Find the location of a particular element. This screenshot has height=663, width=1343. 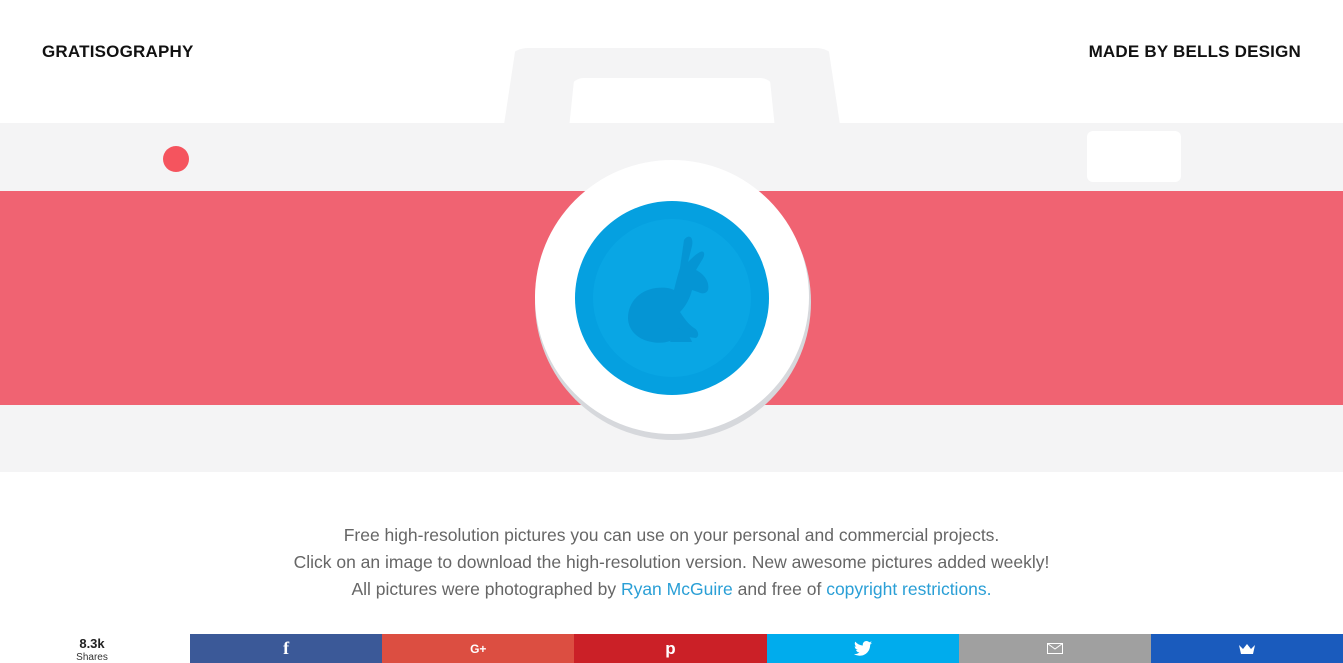

share-count-label: Shares is located at coordinates (92, 657).